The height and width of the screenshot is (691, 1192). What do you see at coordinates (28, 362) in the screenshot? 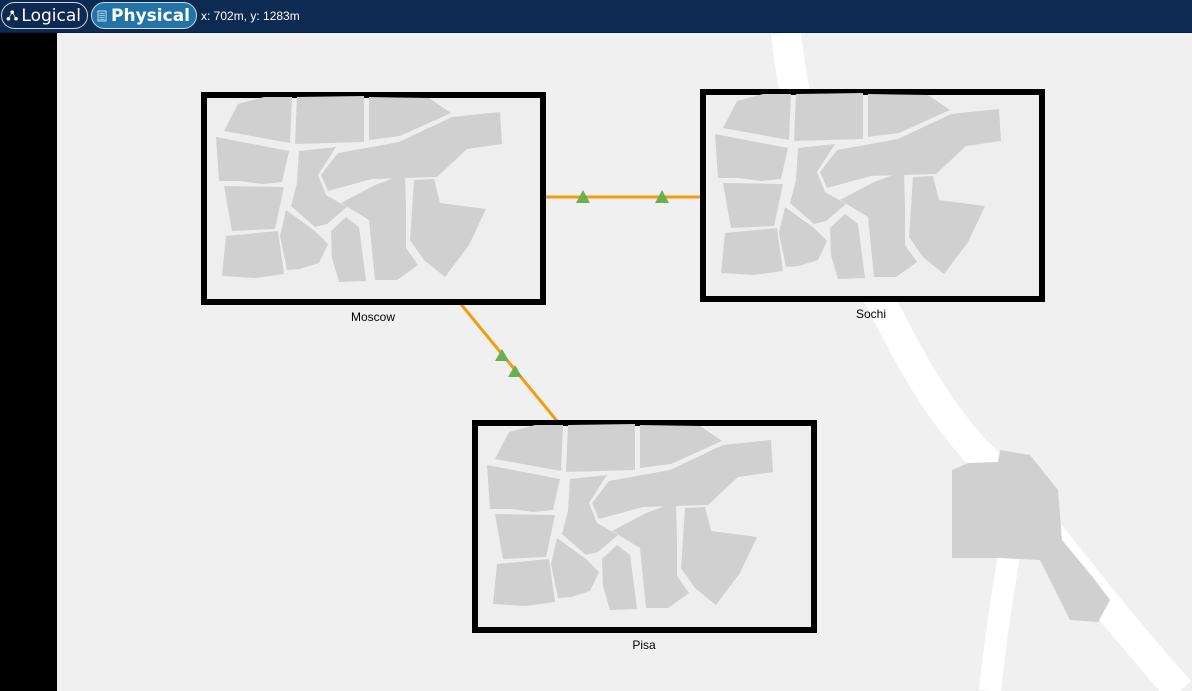
I see `left-panel` at bounding box center [28, 362].